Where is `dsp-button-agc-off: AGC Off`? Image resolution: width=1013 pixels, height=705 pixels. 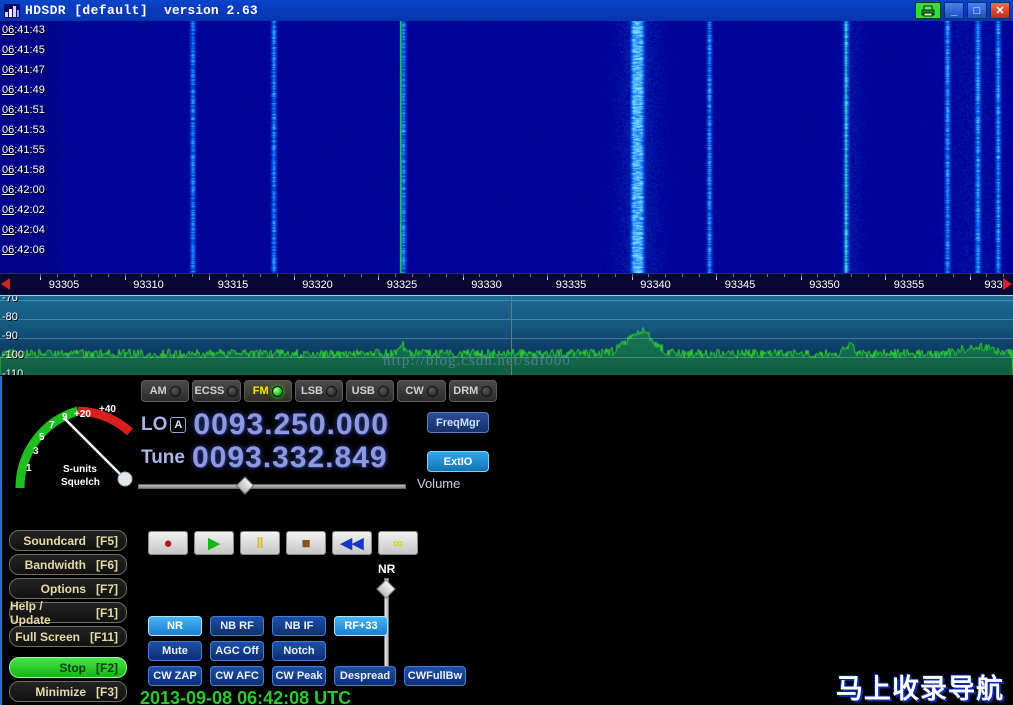
dsp-button-agc-off: AGC Off is located at coordinates (237, 651).